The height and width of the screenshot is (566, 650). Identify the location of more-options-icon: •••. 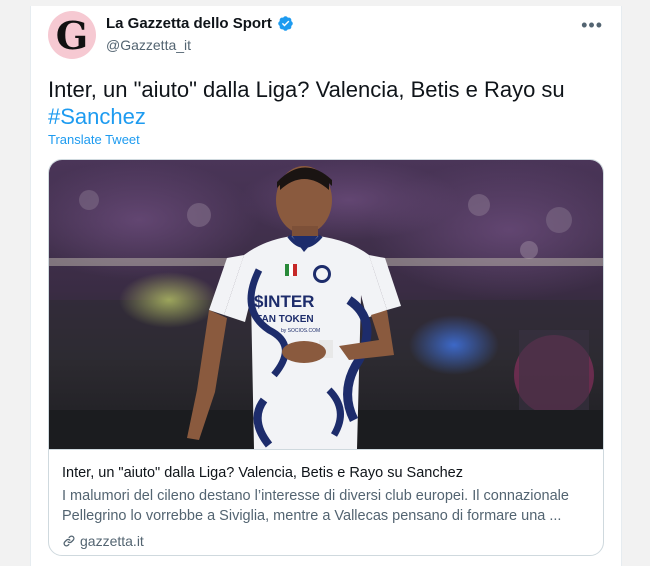
(592, 25).